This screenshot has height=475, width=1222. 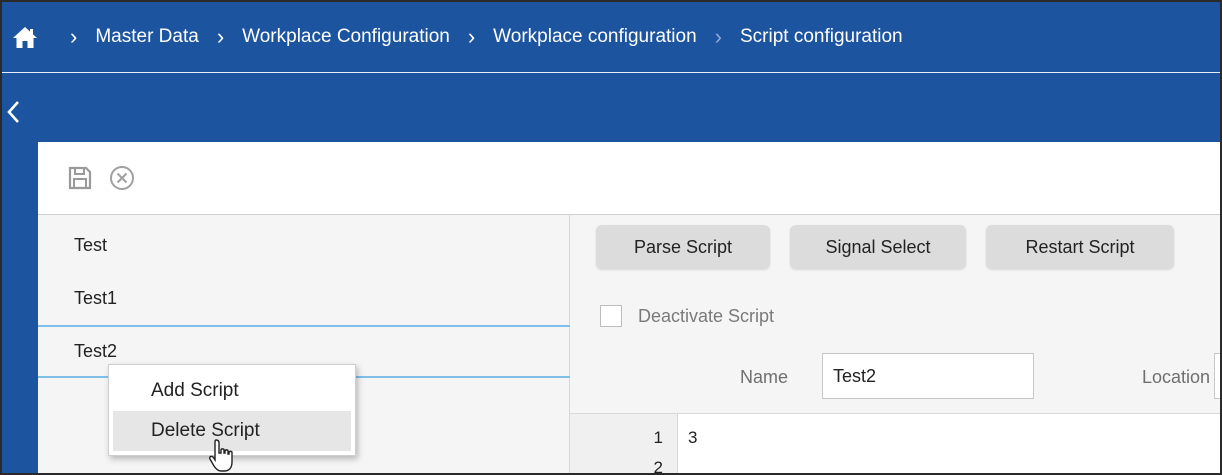 I want to click on breadcrumb-item-workplace-configuration: Workplace Configuration, so click(x=346, y=37).